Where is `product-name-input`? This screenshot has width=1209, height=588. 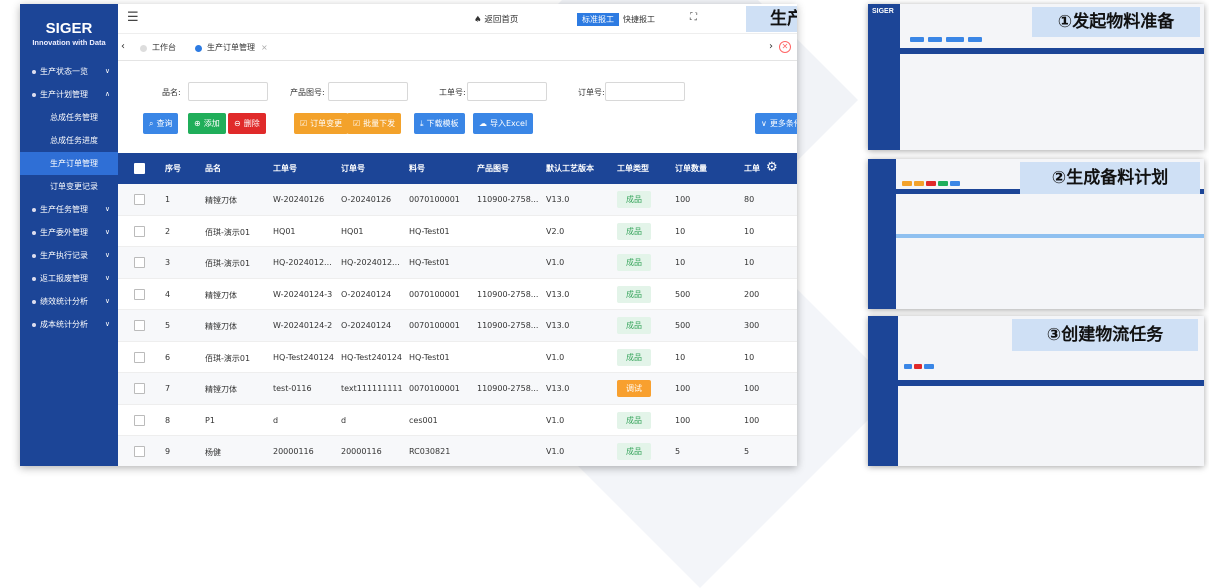 product-name-input is located at coordinates (228, 91).